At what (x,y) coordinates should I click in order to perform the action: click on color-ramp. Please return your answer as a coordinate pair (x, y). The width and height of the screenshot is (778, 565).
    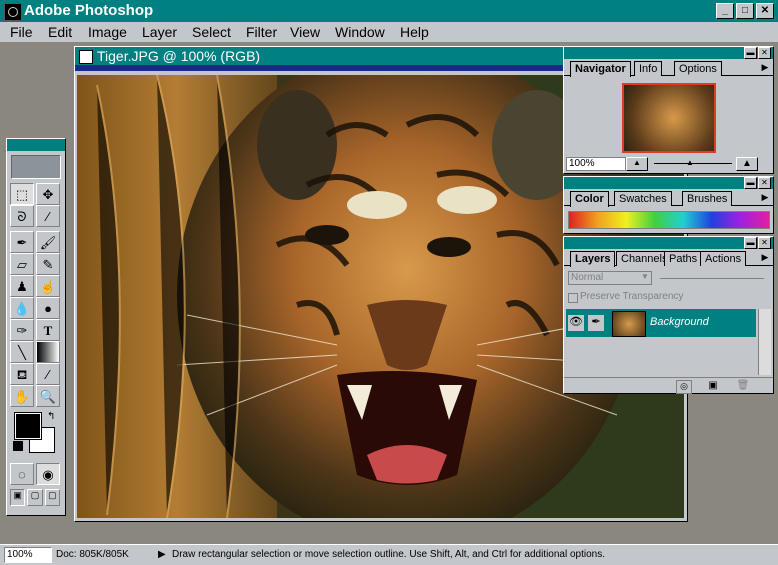
    Looking at the image, I should click on (669, 220).